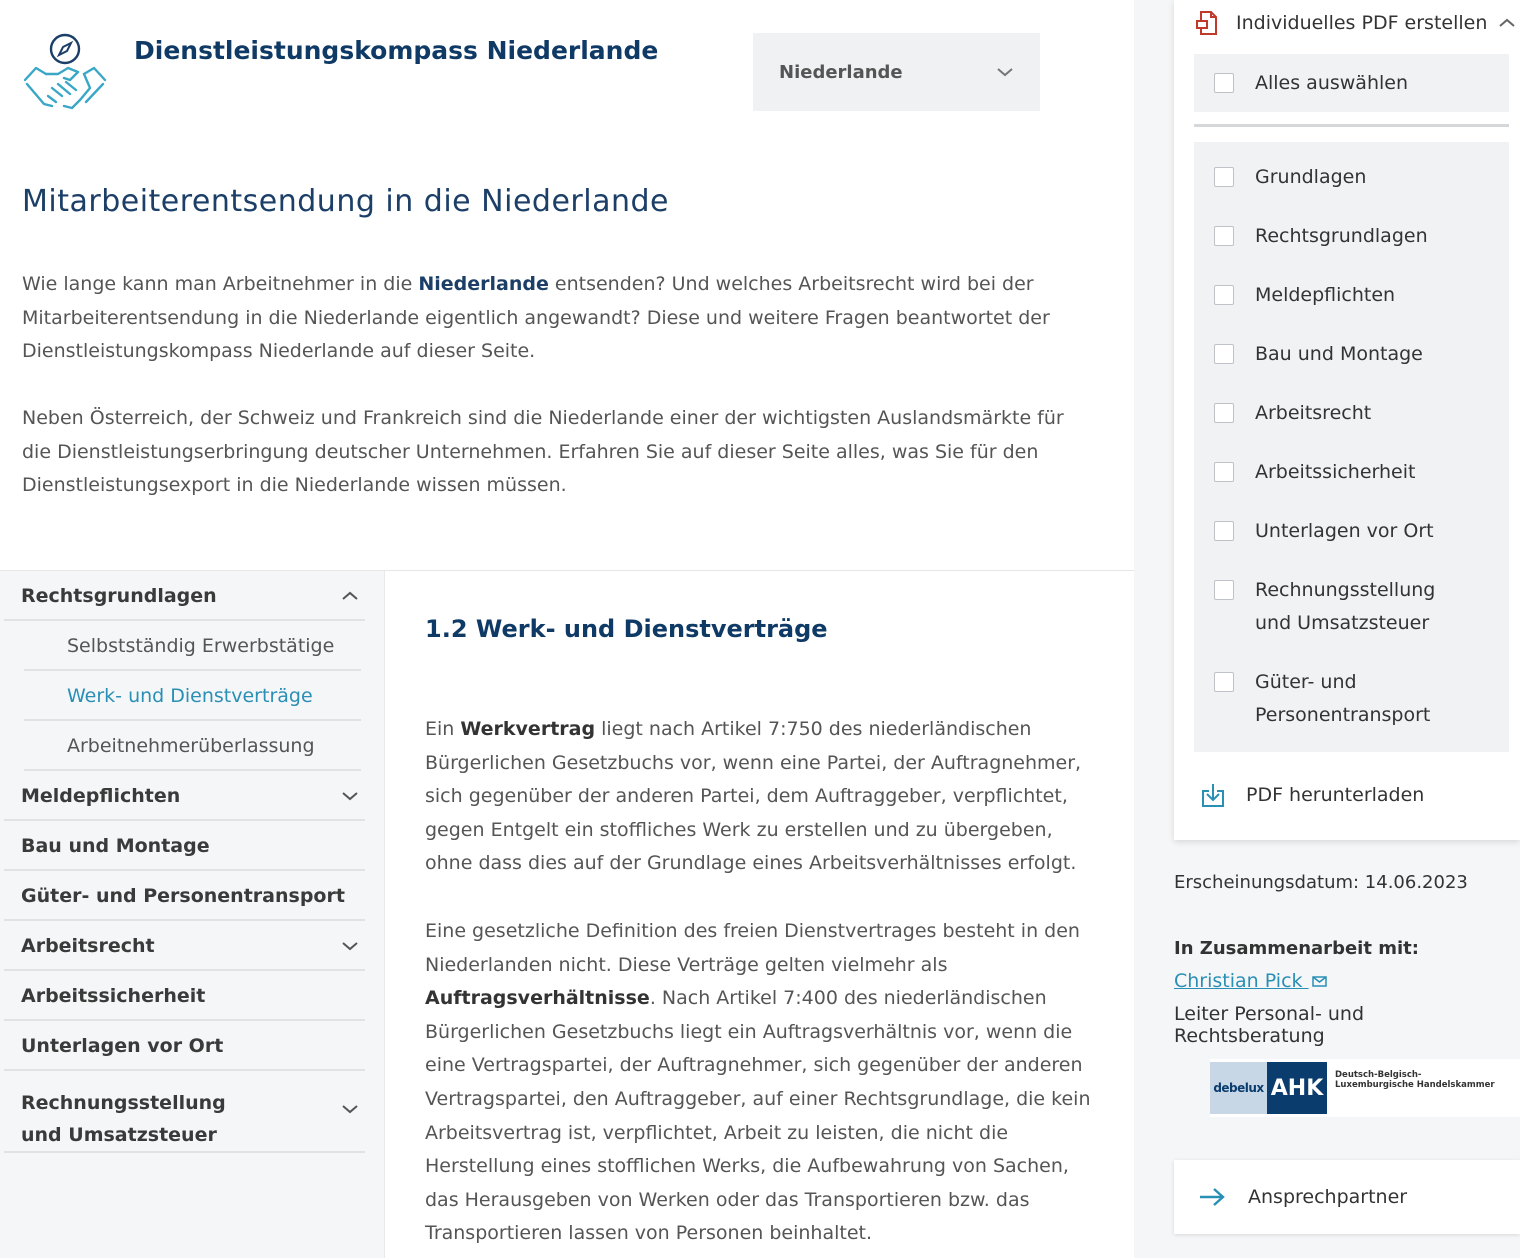  What do you see at coordinates (841, 72) in the screenshot?
I see `country-select-value: Niederlande` at bounding box center [841, 72].